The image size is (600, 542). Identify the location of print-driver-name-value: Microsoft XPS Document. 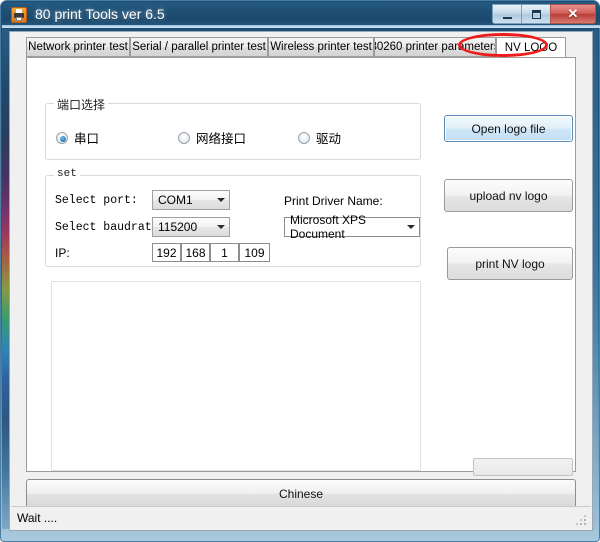
(328, 227).